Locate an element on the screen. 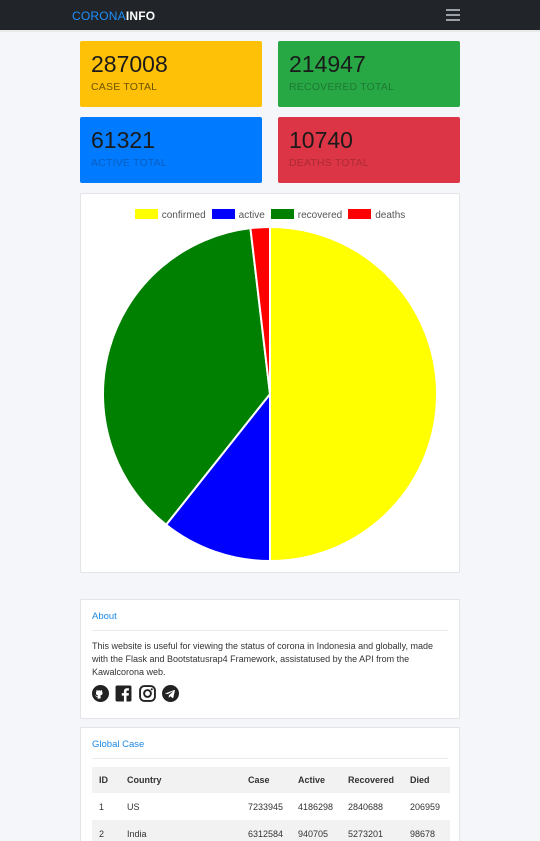 The height and width of the screenshot is (841, 540). cell-case: 7233945 is located at coordinates (266, 806).